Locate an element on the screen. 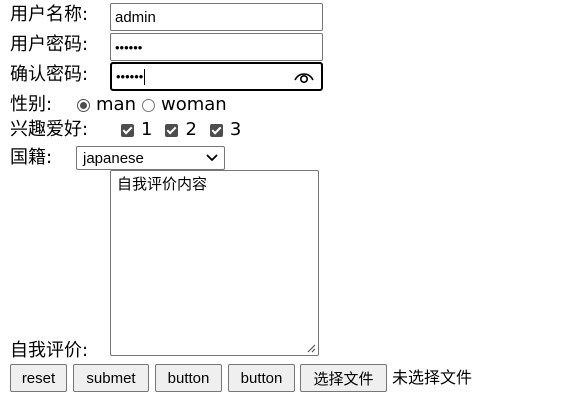 This screenshot has width=567, height=407. eye-icon is located at coordinates (304, 77).